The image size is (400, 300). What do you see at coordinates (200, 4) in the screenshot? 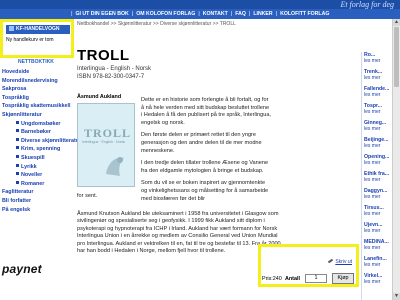
I see `top-banner: Et forlag for deg` at bounding box center [200, 4].